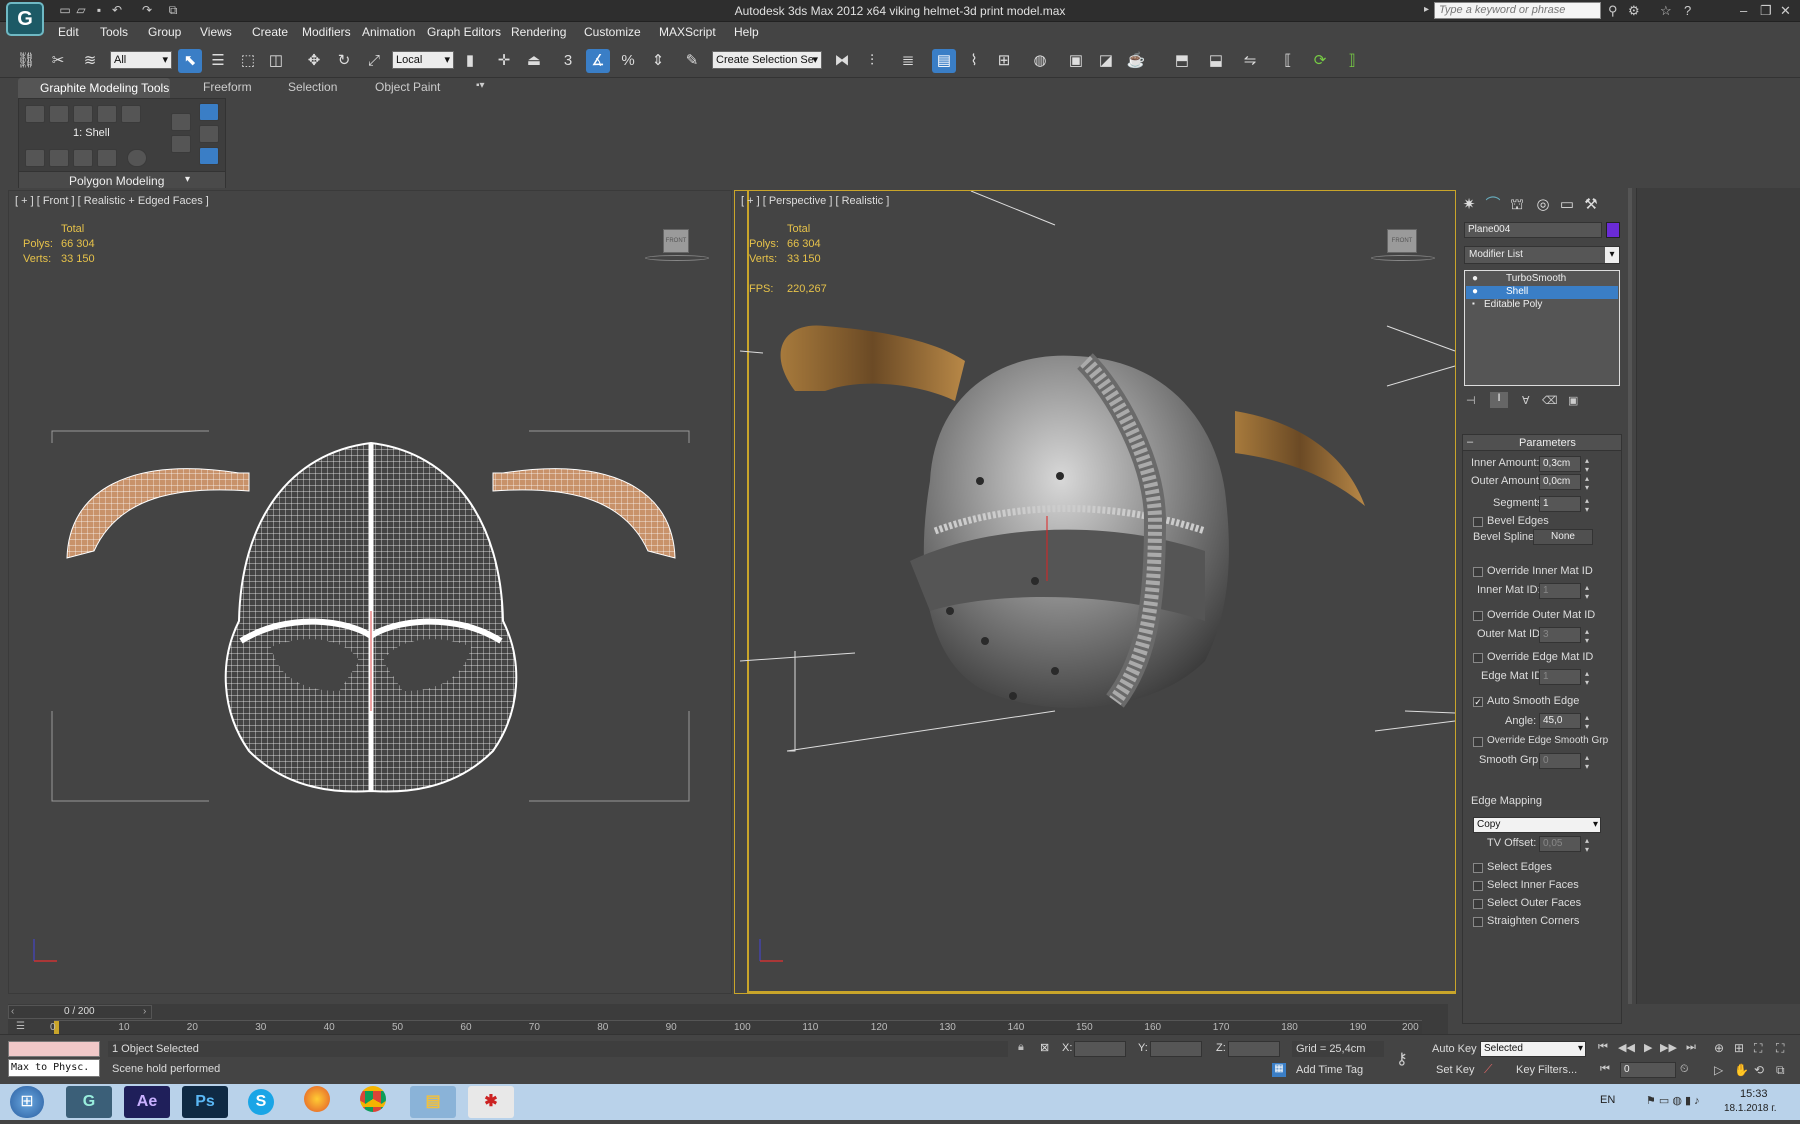 The width and height of the screenshot is (1800, 1124). I want to click on go-to-start-icon: ⏮, so click(1603, 1047).